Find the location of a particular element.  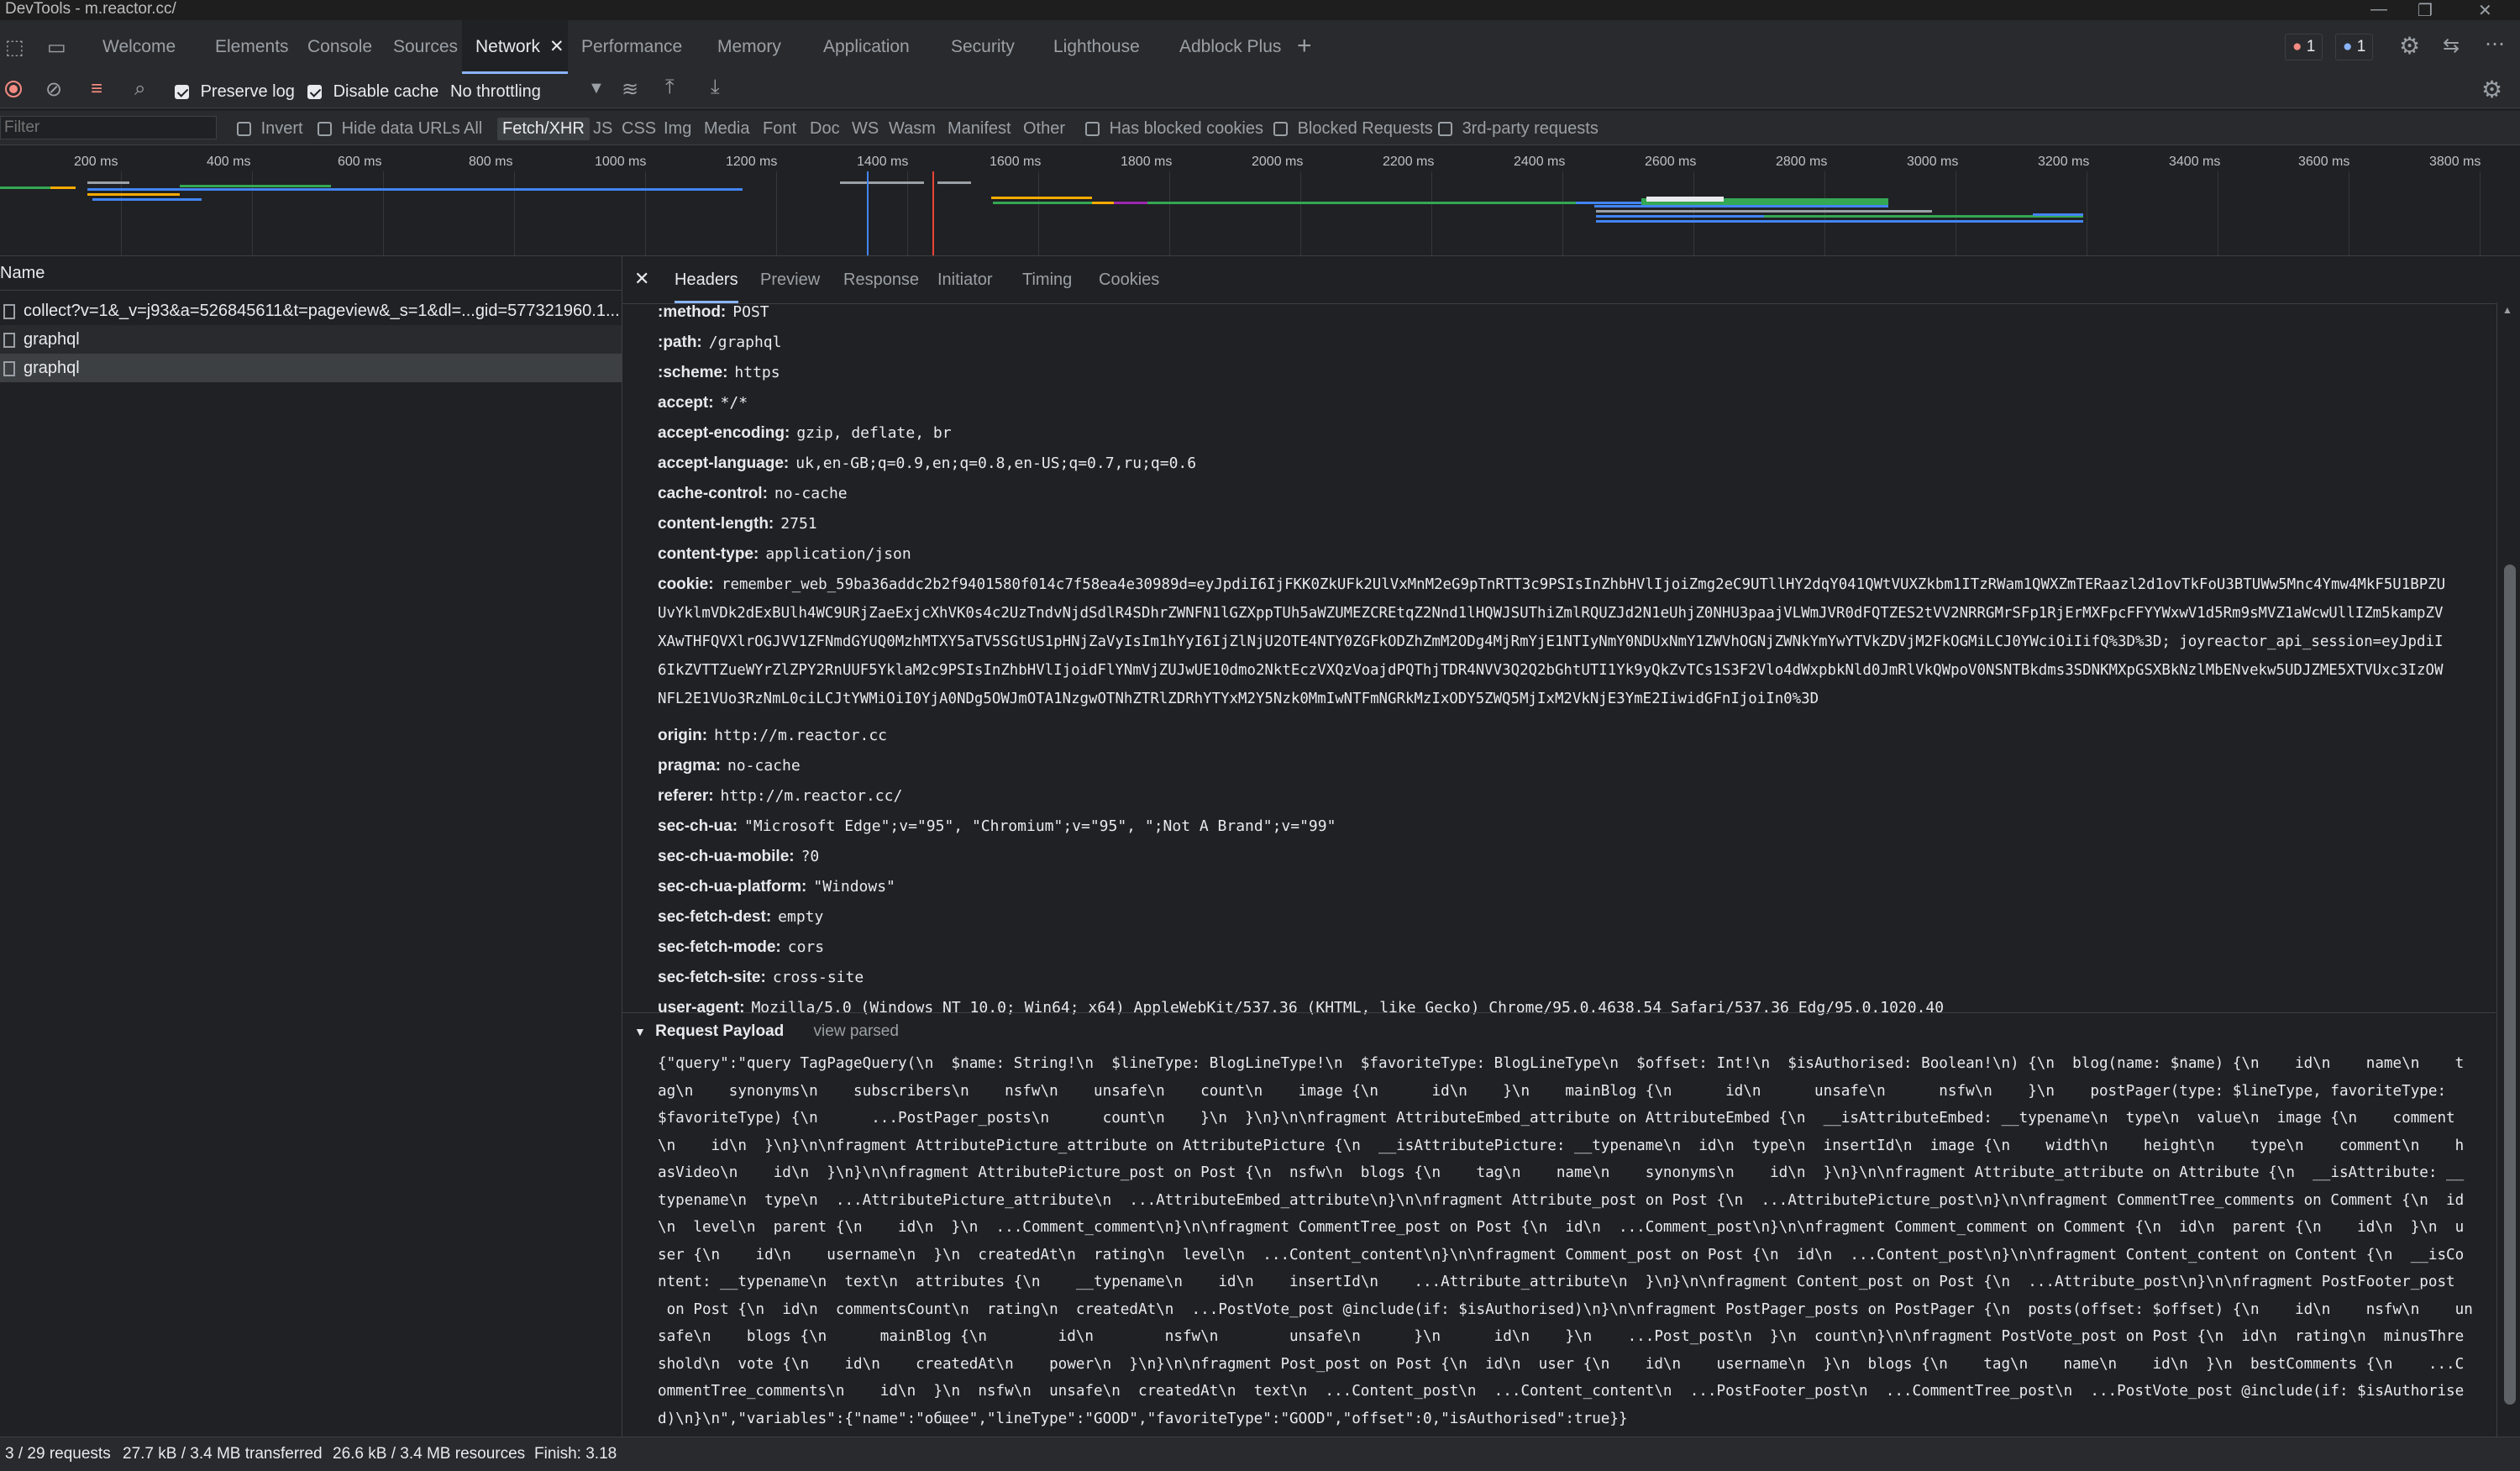

header-row: cache-control: no-cache is located at coordinates (753, 493).